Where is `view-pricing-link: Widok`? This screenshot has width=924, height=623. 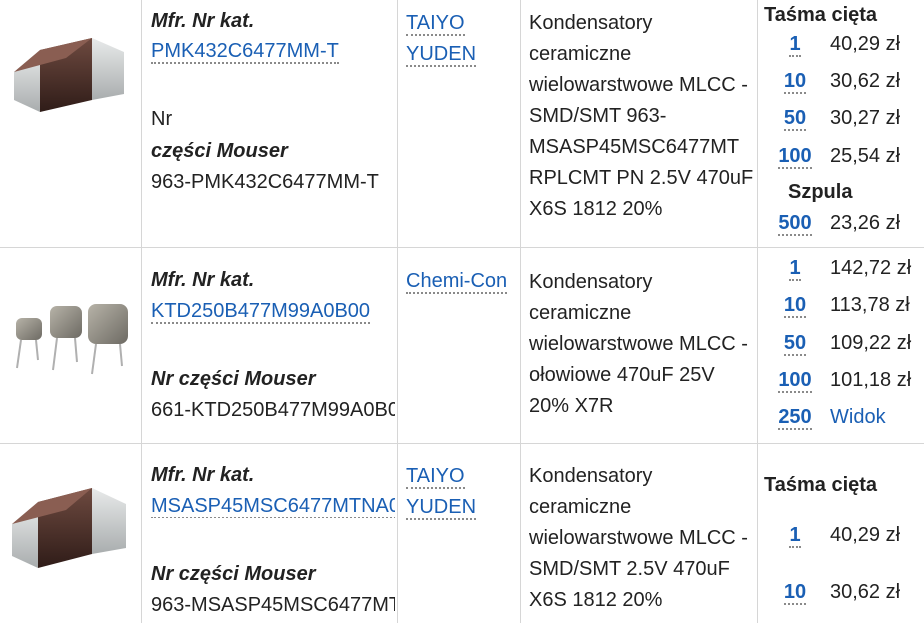
view-pricing-link: Widok is located at coordinates (858, 417).